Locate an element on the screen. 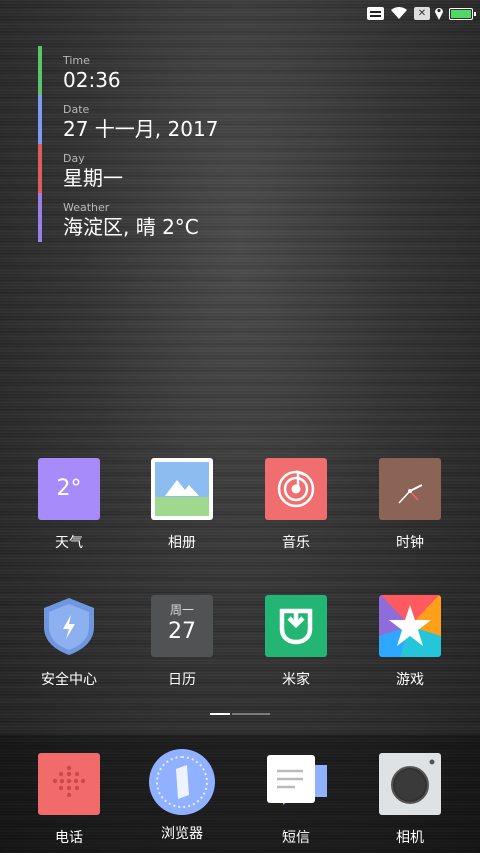 This screenshot has width=480, height=853. app-label: 相册 is located at coordinates (182, 543).